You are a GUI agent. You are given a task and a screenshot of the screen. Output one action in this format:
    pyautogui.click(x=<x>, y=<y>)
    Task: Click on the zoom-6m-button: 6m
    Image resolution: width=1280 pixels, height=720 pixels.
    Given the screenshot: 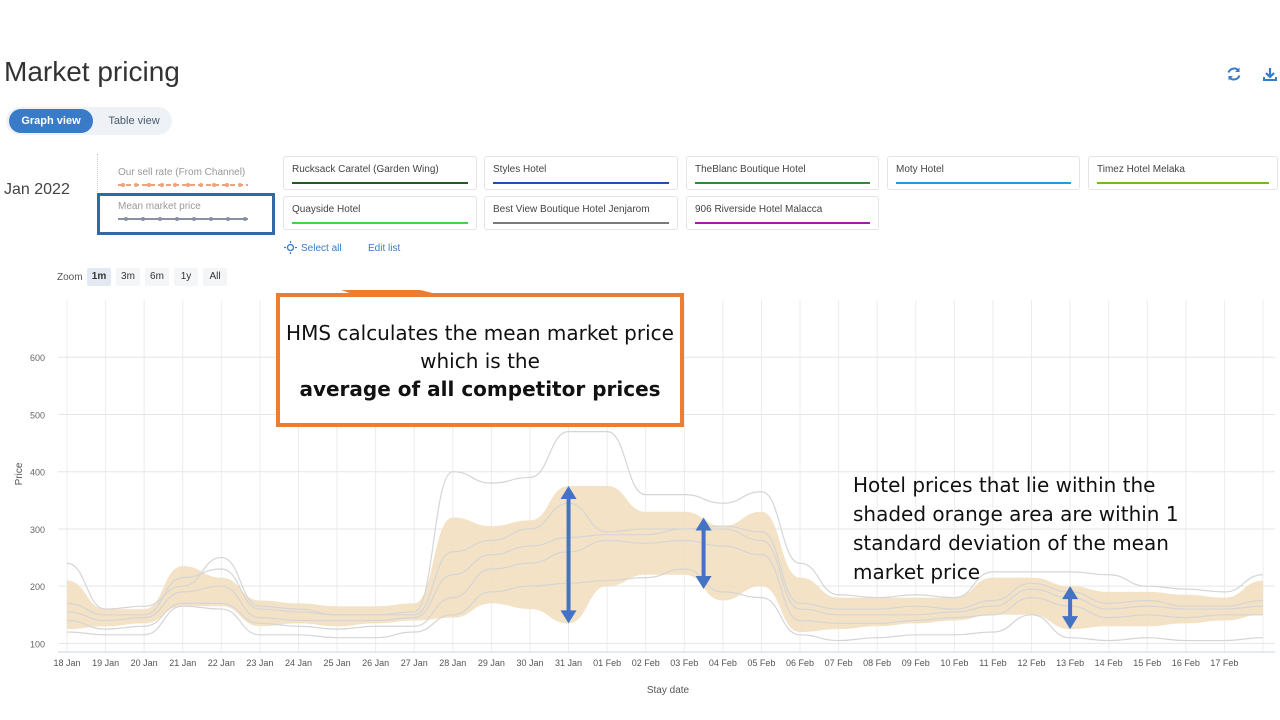 What is the action you would take?
    pyautogui.click(x=157, y=277)
    